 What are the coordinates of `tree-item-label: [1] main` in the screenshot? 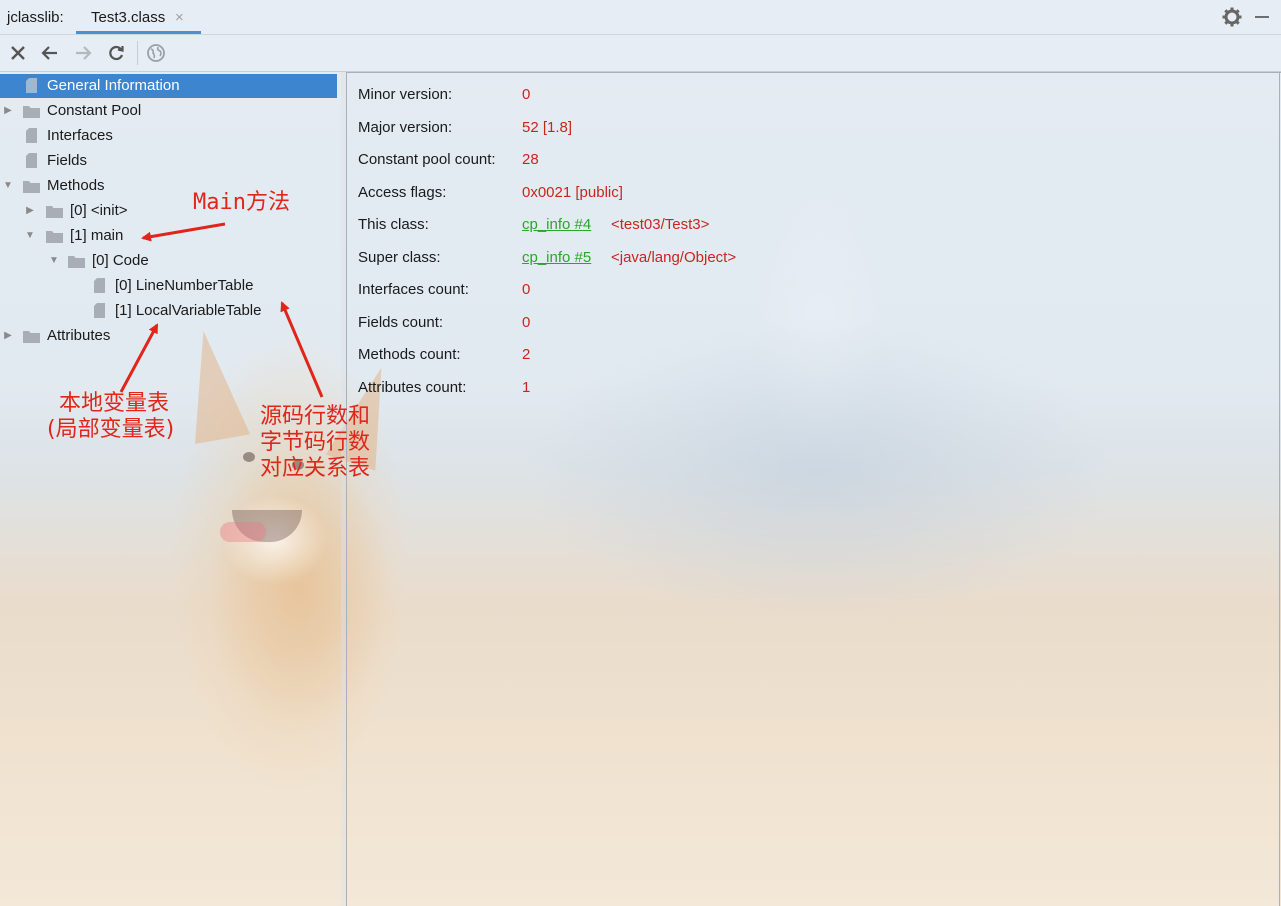 It's located at (97, 235).